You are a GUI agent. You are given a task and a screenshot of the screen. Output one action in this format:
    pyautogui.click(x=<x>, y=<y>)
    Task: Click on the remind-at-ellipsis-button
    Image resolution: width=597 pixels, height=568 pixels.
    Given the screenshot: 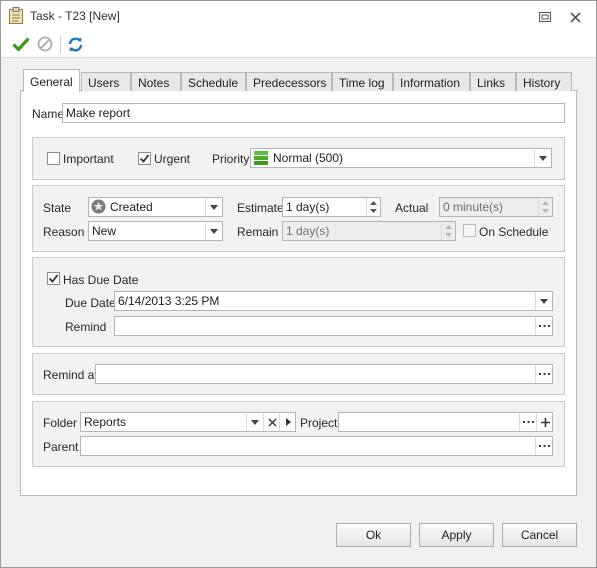 What is the action you would take?
    pyautogui.click(x=543, y=374)
    